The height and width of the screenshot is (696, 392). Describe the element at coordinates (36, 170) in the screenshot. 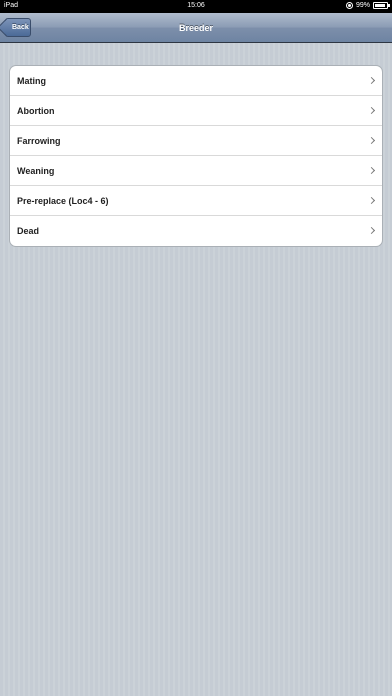

I see `menu-item-label: Weaning` at that location.